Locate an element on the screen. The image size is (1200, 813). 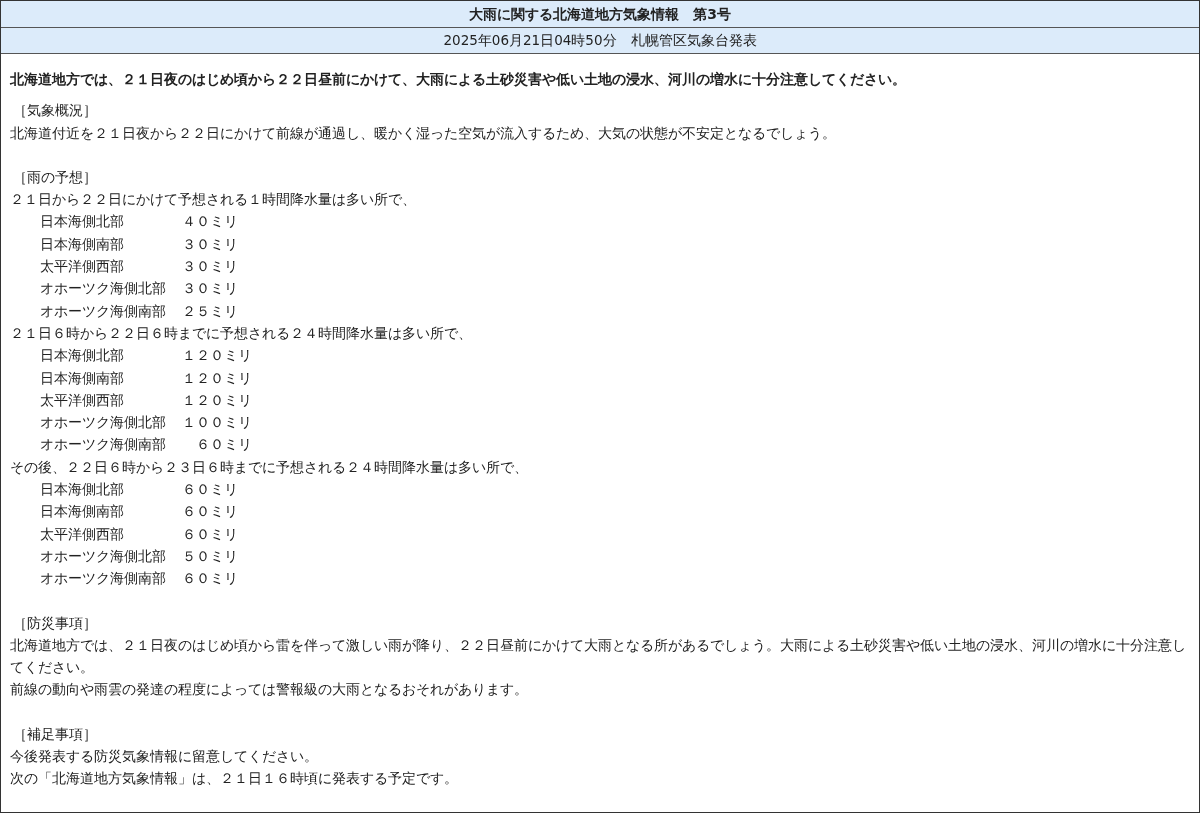
section-heading: ［防災事項］ is located at coordinates (55, 623).